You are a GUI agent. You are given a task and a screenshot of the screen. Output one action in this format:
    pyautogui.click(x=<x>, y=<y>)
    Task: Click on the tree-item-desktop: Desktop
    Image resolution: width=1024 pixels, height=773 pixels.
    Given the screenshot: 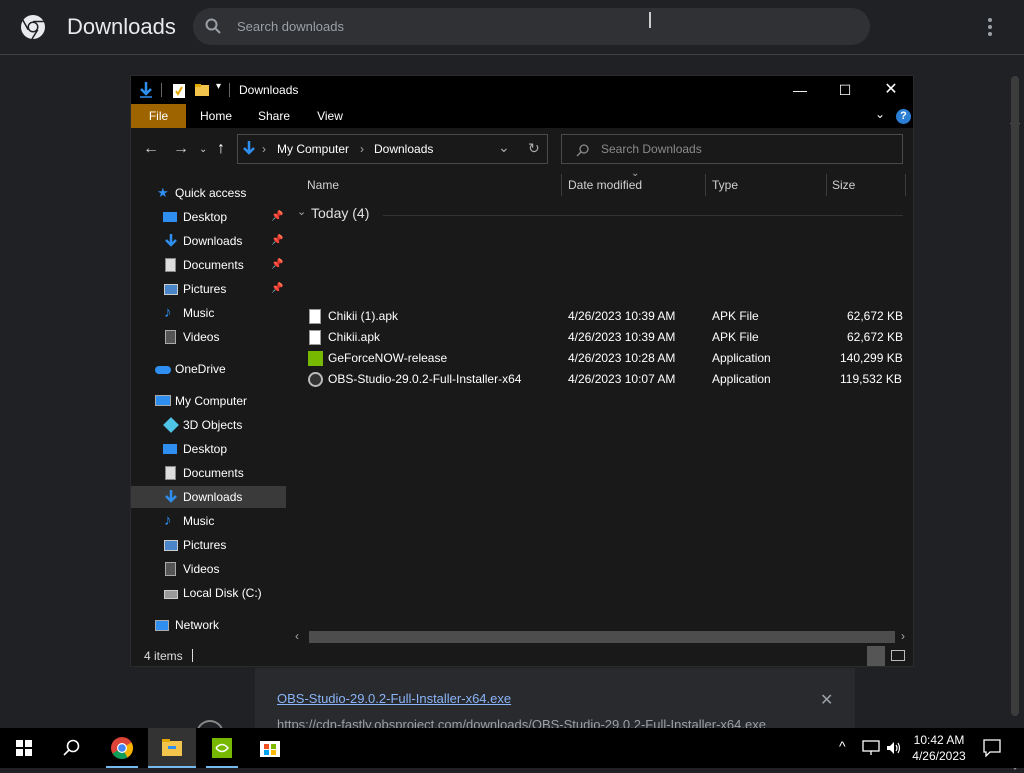 What is the action you would take?
    pyautogui.click(x=208, y=449)
    